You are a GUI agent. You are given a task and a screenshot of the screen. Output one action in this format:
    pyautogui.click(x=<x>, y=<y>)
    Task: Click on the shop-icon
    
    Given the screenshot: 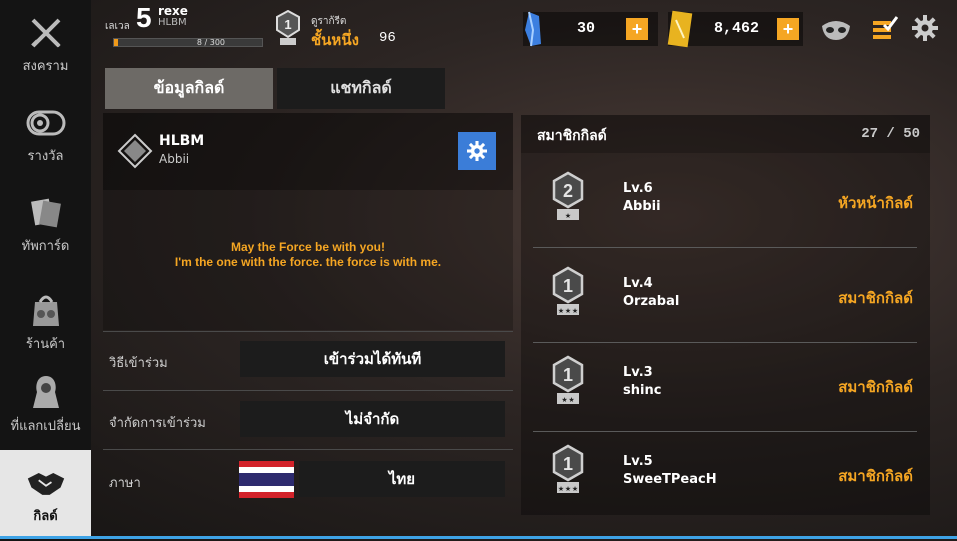 What is the action you would take?
    pyautogui.click(x=46, y=311)
    